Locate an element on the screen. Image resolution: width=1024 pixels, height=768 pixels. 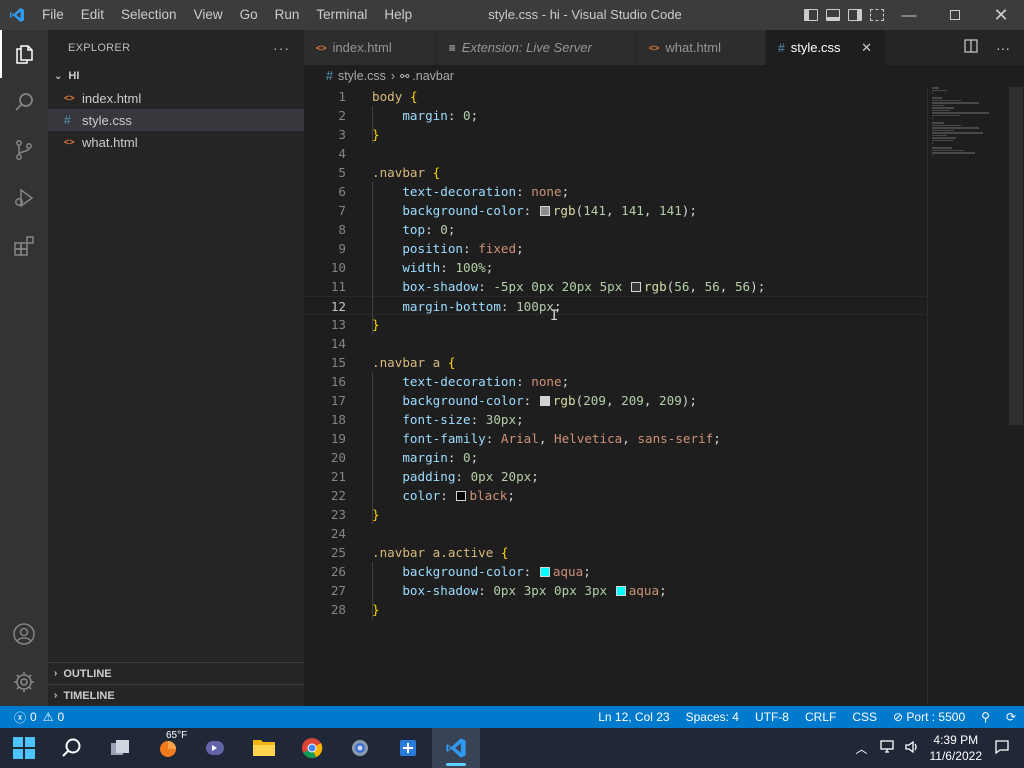
breadcrumb-symbol: .navbar is located at coordinates (433, 76).